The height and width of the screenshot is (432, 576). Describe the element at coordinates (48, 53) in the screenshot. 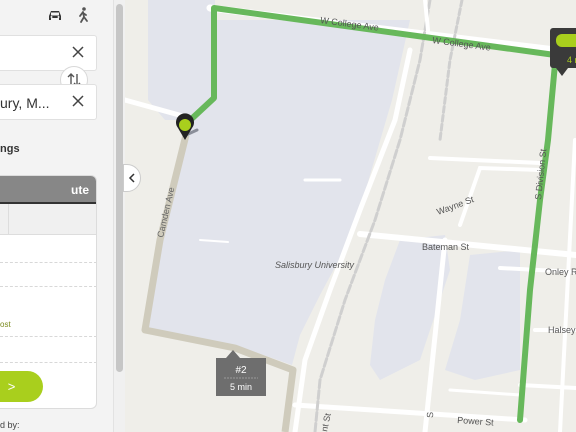

I see `origin-field` at that location.